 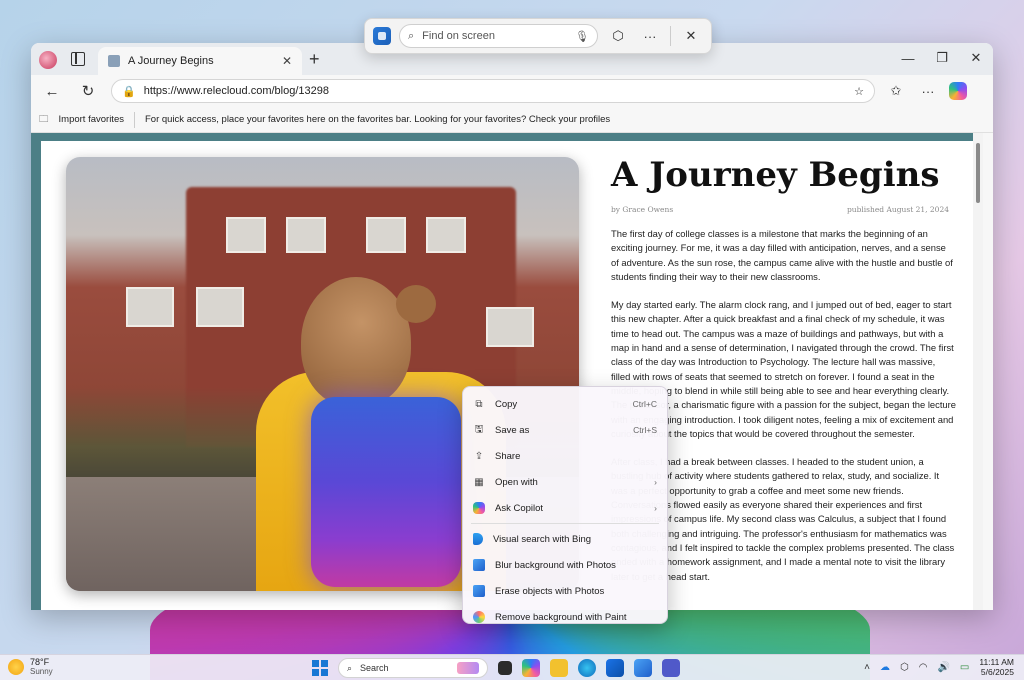 What do you see at coordinates (618, 36) in the screenshot?
I see `cube-icon: ⬡` at bounding box center [618, 36].